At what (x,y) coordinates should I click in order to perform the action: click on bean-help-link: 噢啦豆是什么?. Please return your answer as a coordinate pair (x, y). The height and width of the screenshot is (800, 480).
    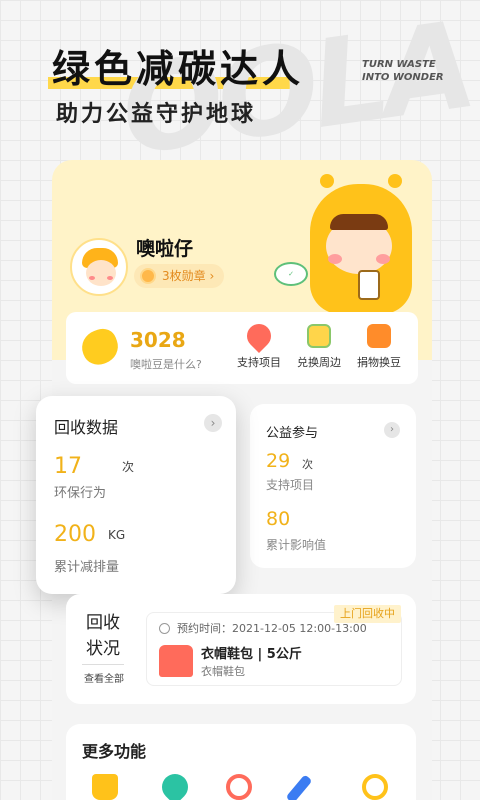
    Looking at the image, I should click on (166, 364).